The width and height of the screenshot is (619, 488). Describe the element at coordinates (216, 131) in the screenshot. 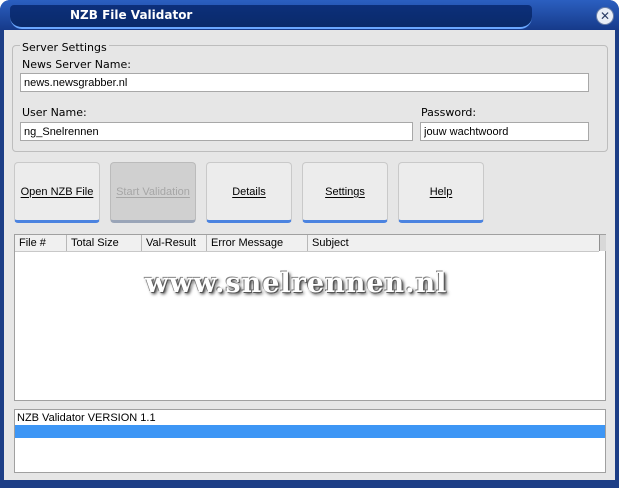

I see `user-name-input` at that location.